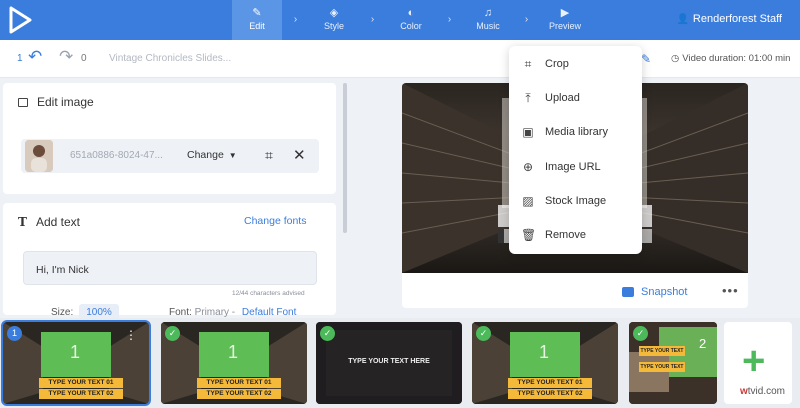 This screenshot has height=408, width=800. Describe the element at coordinates (744, 391) in the screenshot. I see `watermark-brand: w` at that location.